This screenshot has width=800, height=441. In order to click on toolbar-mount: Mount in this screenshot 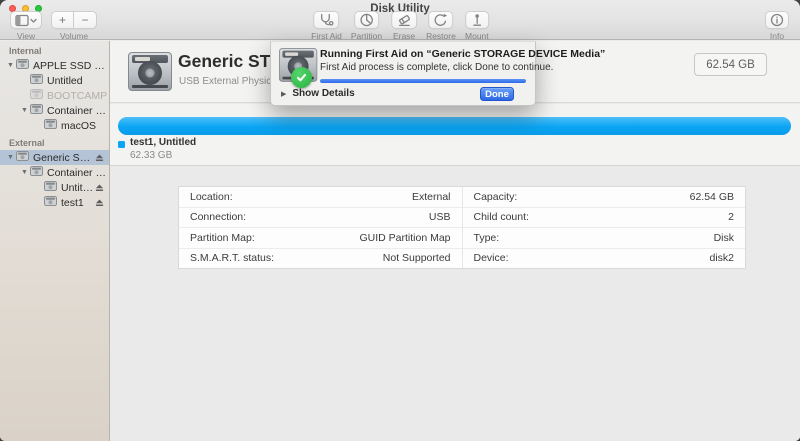, I will do `click(476, 26)`.